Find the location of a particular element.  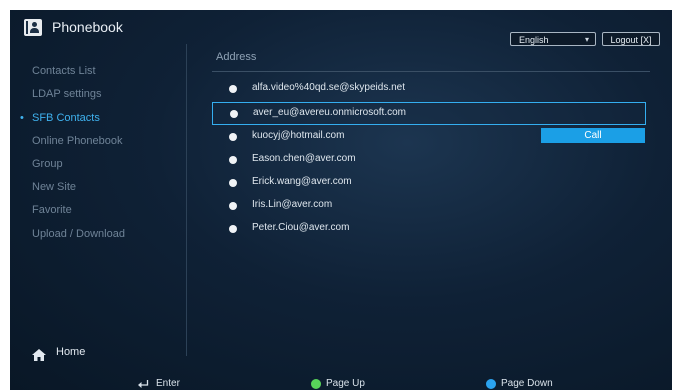

sidebar-item-label: Online Phonebook is located at coordinates (77, 141).